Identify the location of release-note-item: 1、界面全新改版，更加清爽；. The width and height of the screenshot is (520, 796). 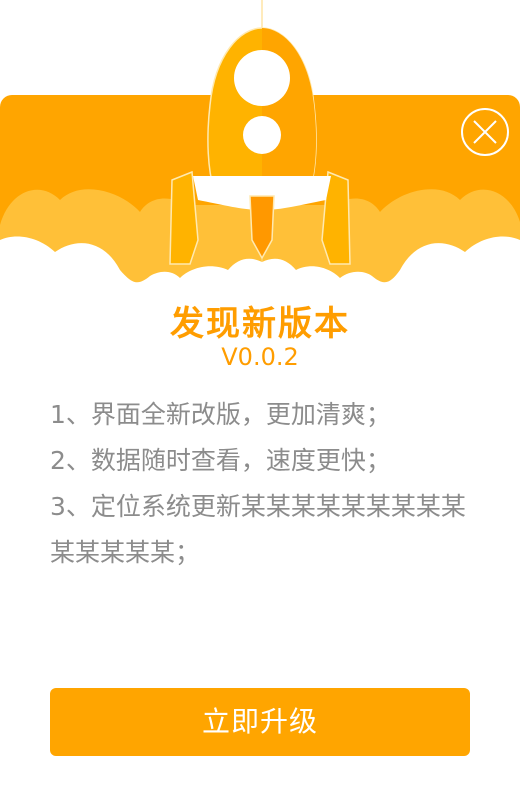
(220, 414).